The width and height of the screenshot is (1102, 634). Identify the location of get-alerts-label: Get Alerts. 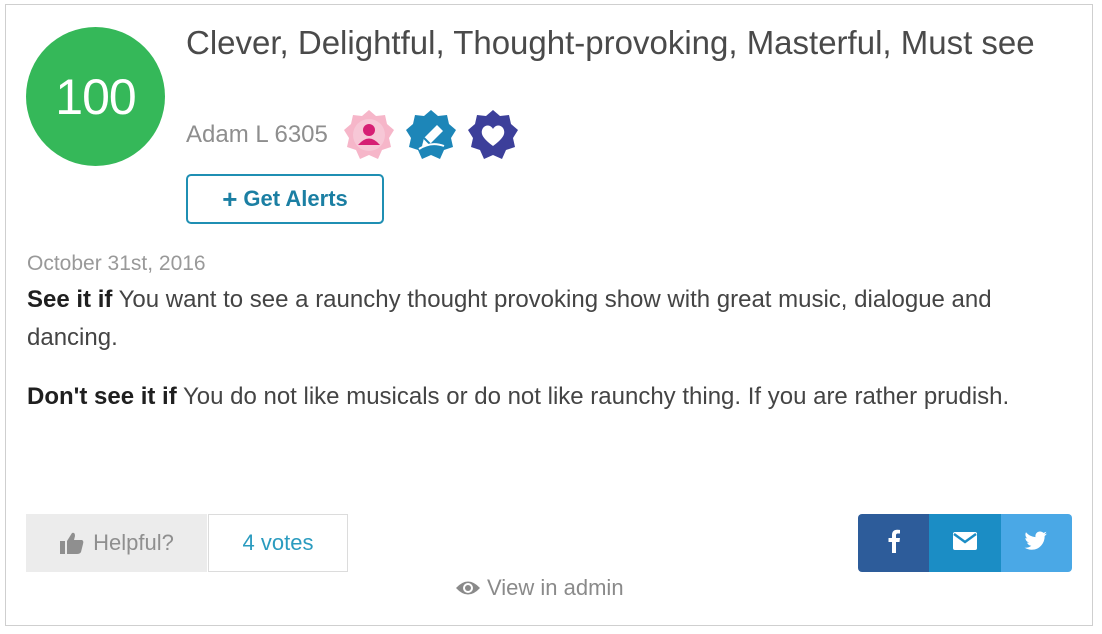
(295, 198).